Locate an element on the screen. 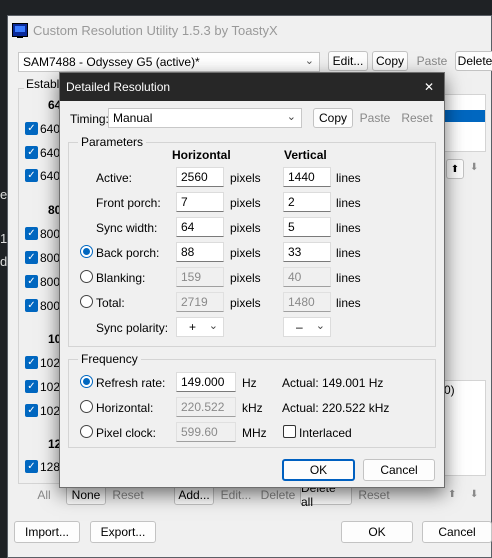 The width and height of the screenshot is (492, 558). dialog-title: Detailed Resolution is located at coordinates (118, 87).